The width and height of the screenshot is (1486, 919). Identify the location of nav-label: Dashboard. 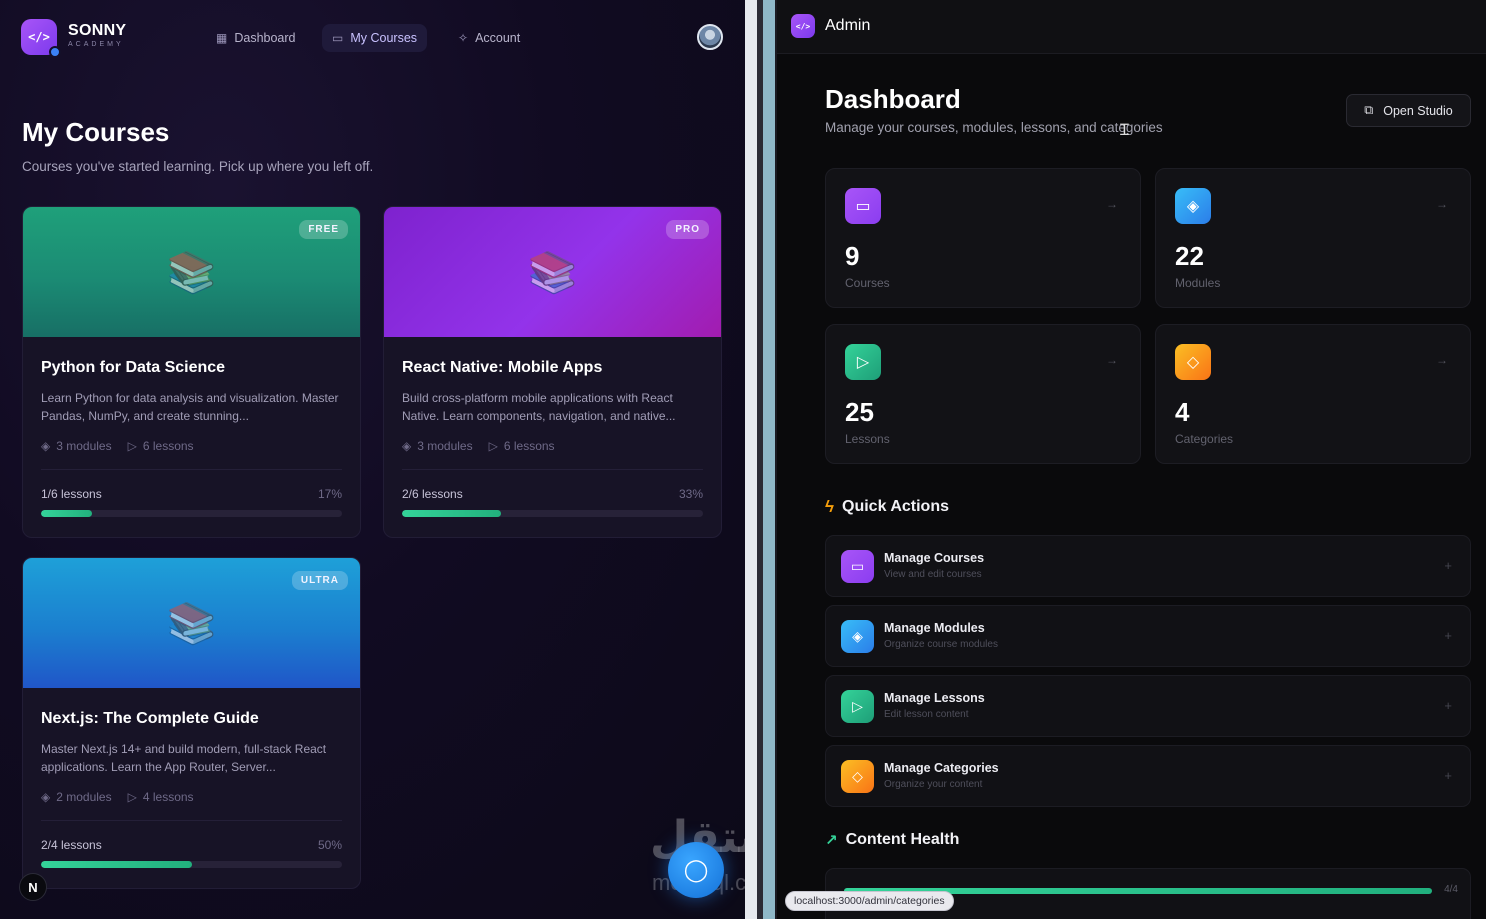
(265, 38).